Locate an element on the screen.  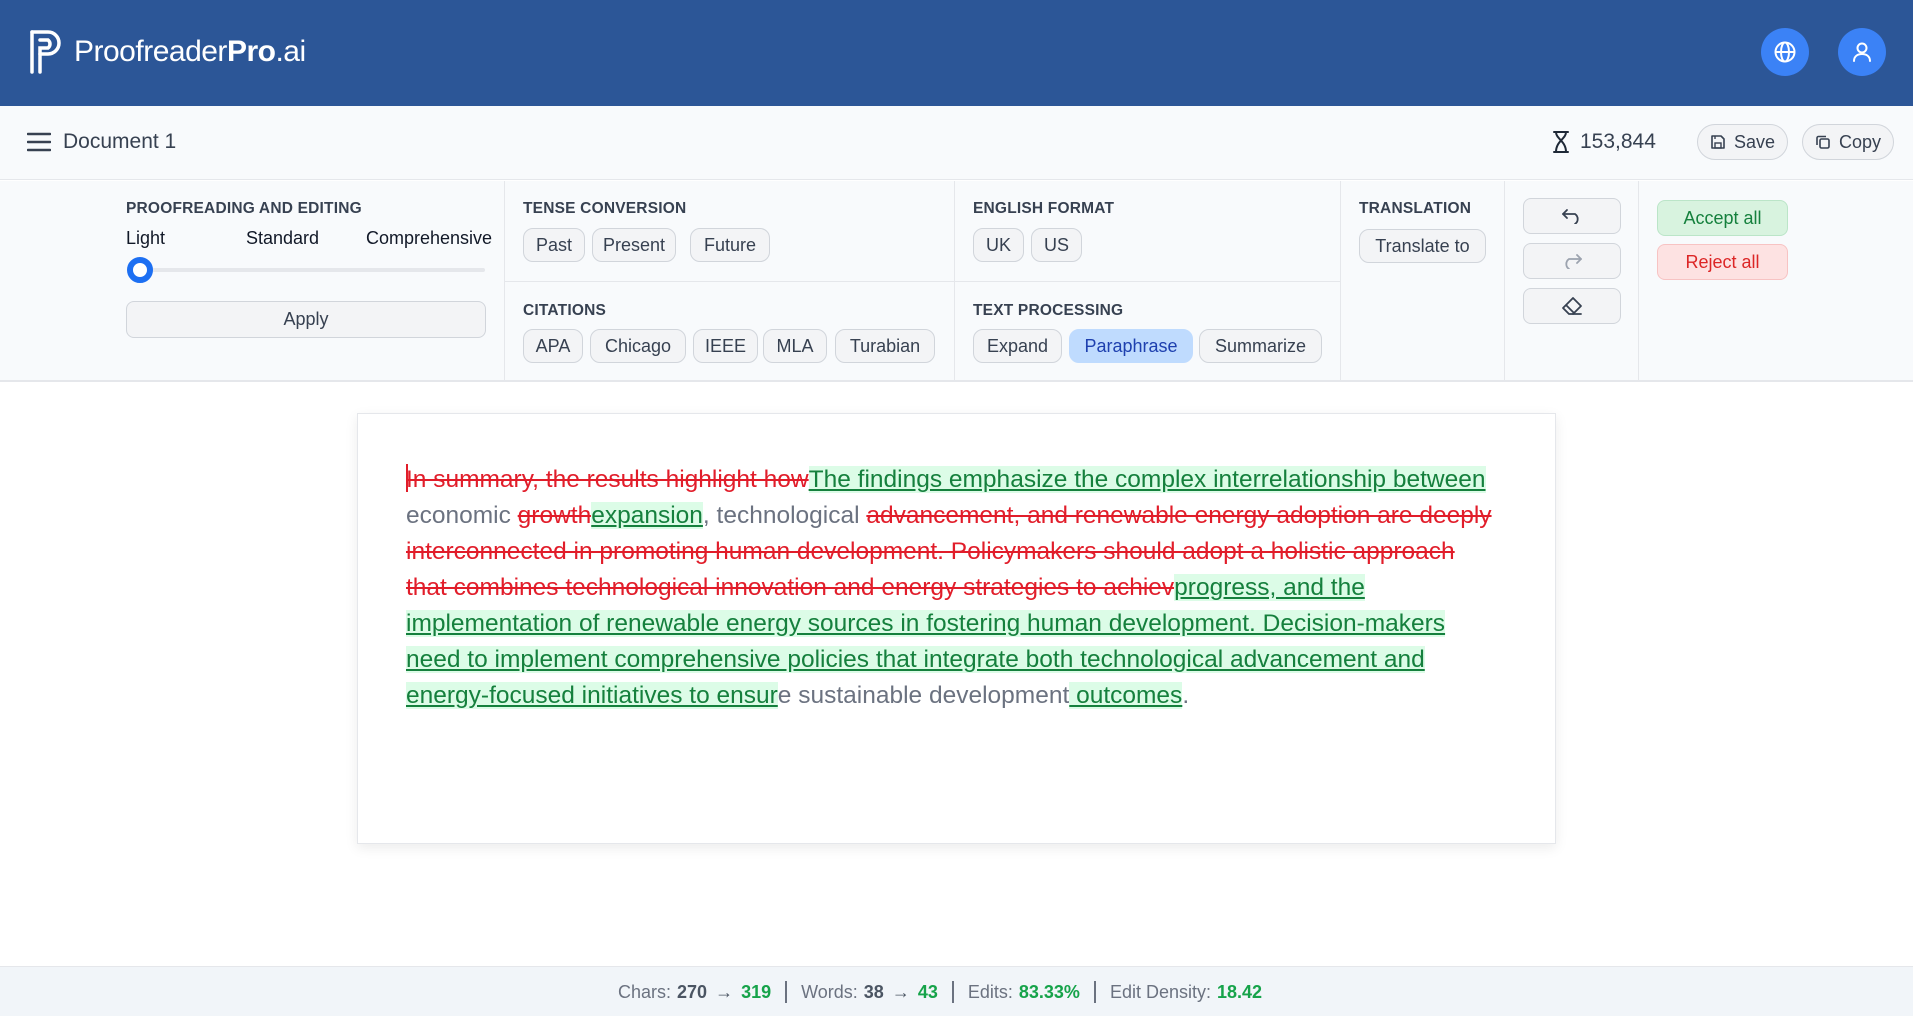
apply-button: Apply is located at coordinates (306, 319).